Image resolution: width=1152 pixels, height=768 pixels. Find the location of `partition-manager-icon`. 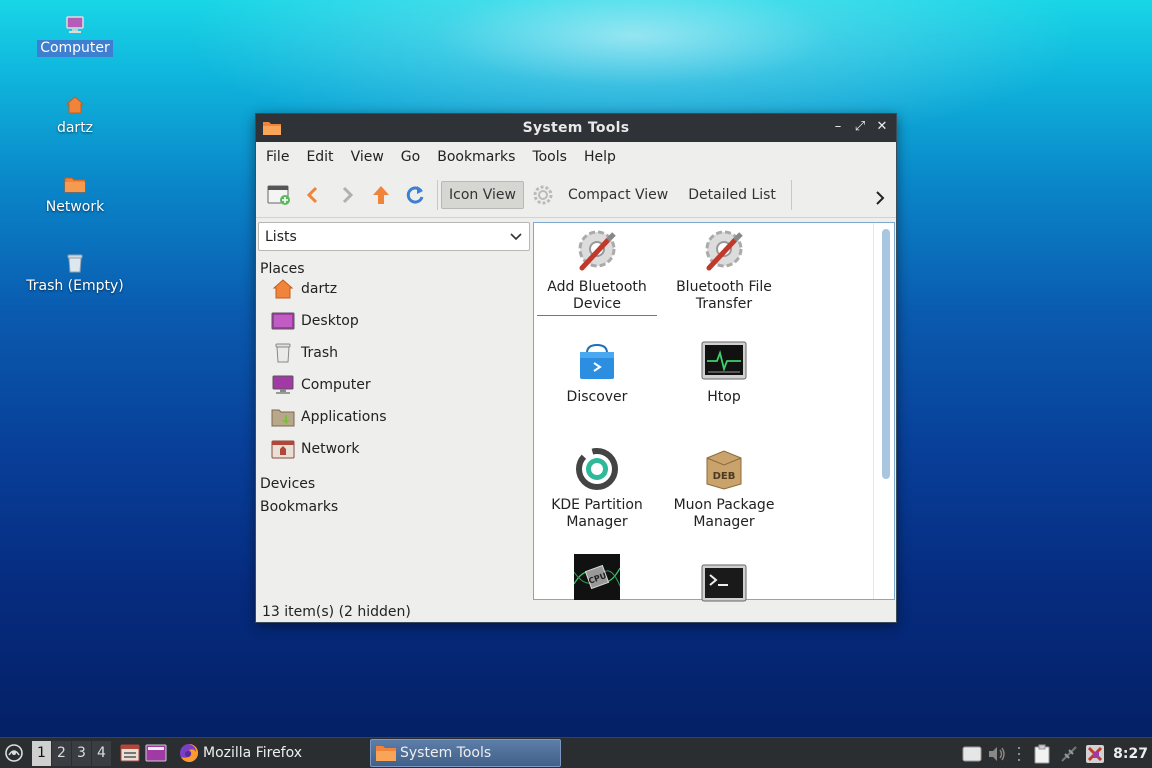

partition-manager-icon is located at coordinates (597, 469).